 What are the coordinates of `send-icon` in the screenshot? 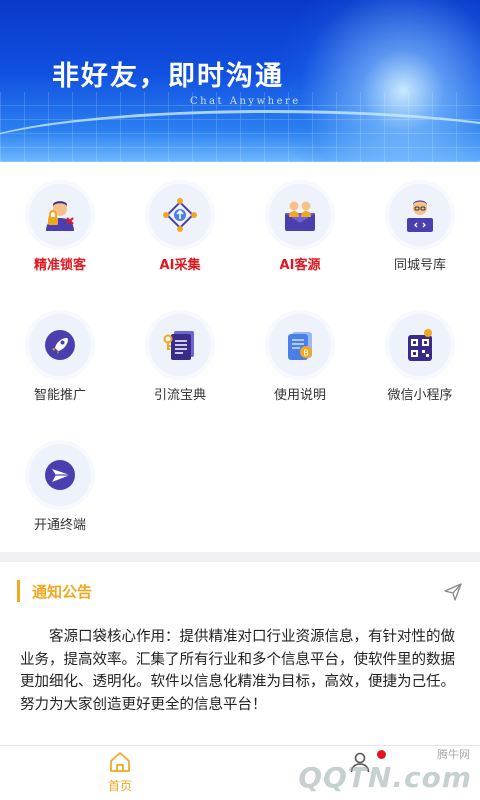 It's located at (453, 592).